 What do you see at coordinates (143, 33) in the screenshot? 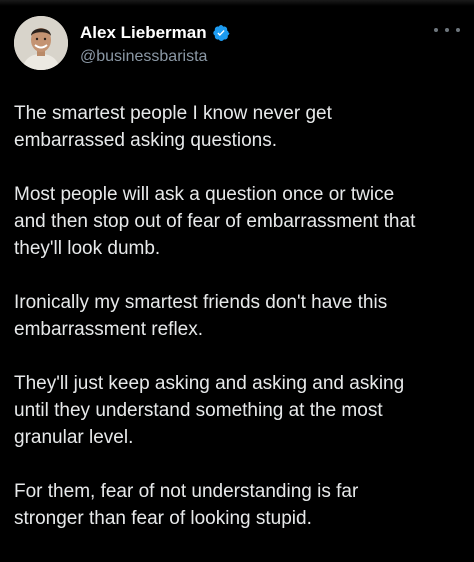
I see `author-display-name: Alex Lieberman` at bounding box center [143, 33].